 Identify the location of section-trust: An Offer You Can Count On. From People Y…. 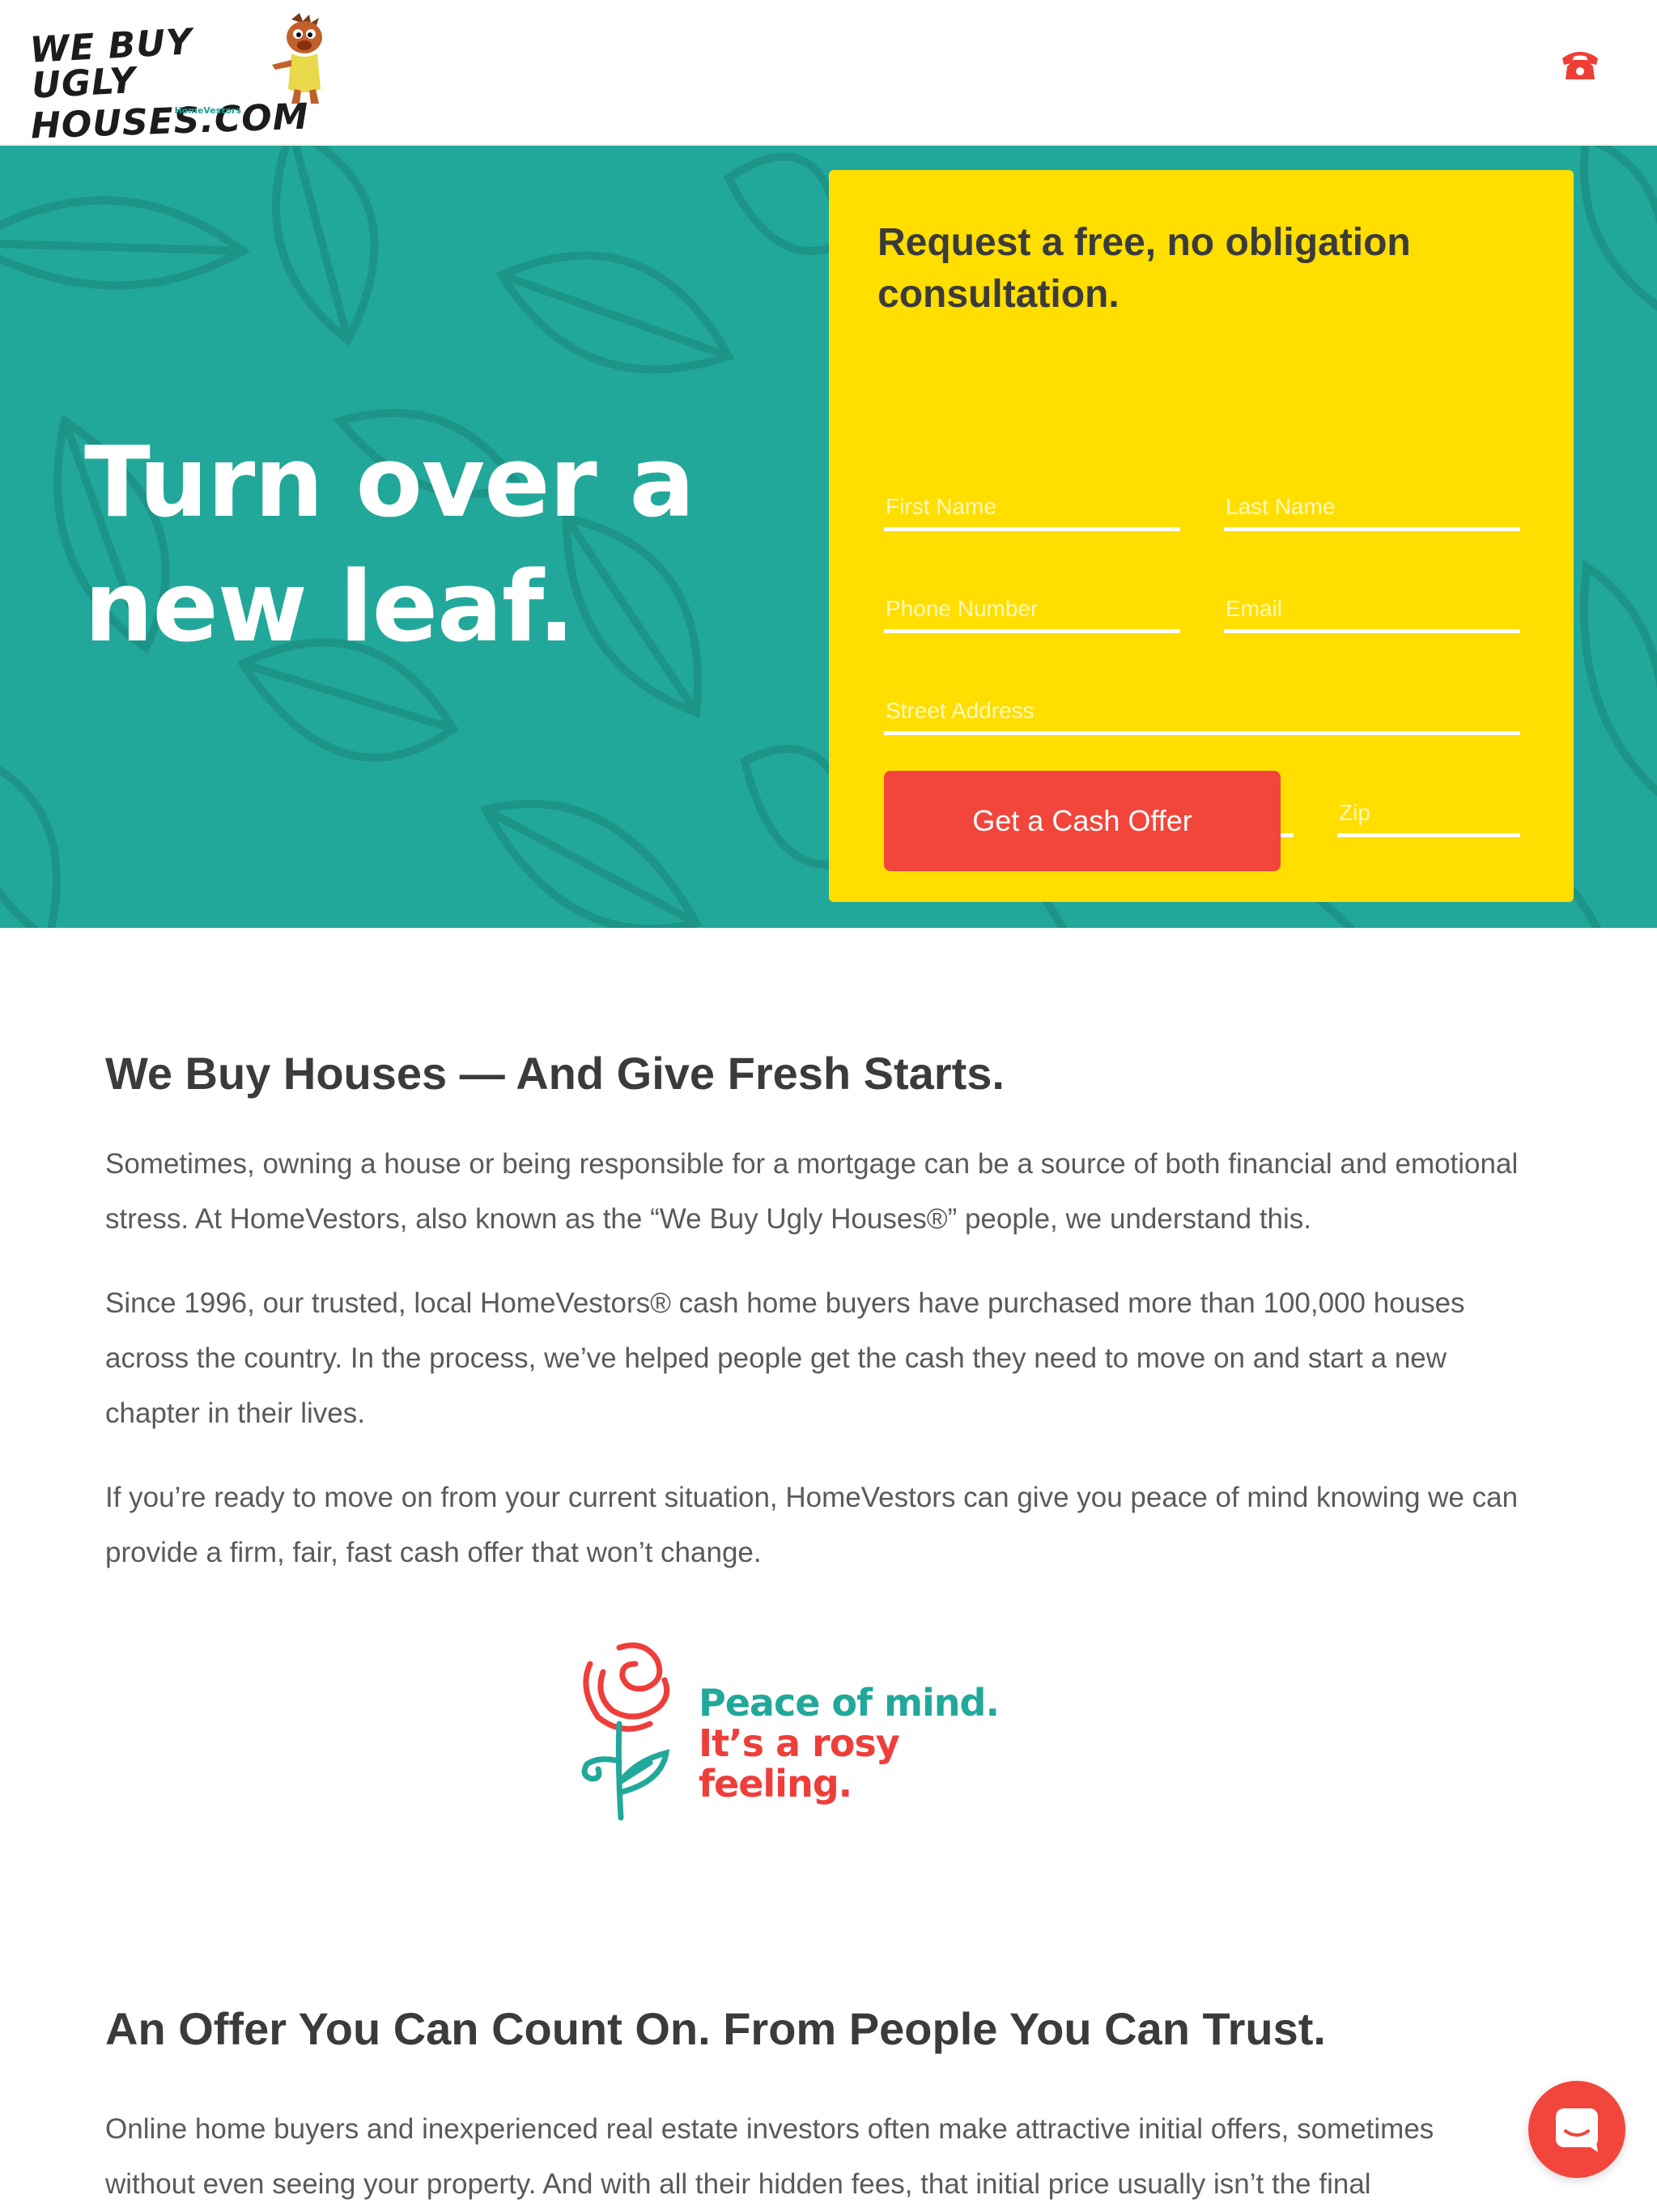
(817, 2106).